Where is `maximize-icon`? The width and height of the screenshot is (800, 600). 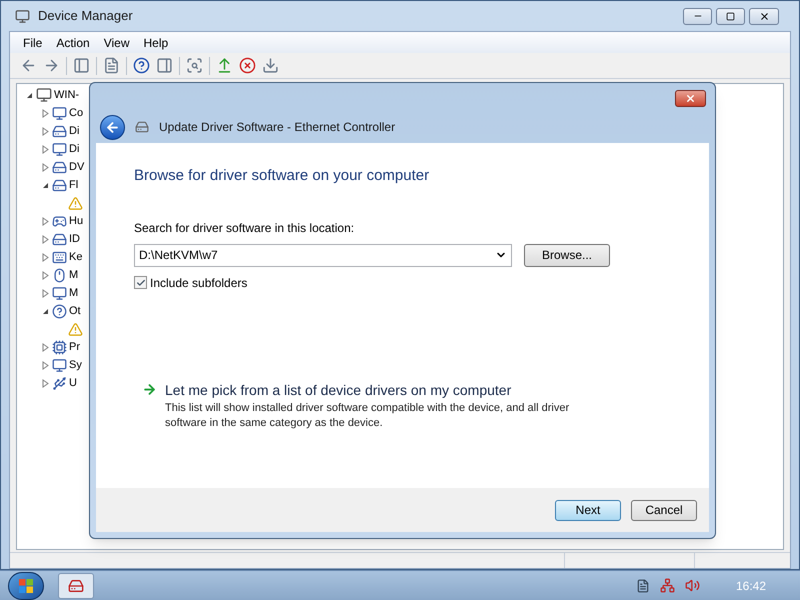 maximize-icon is located at coordinates (730, 16).